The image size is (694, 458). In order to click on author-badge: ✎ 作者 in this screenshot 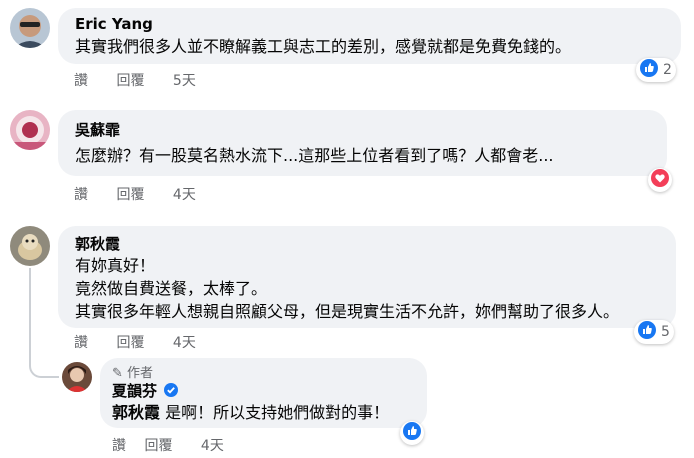, I will do `click(133, 373)`.